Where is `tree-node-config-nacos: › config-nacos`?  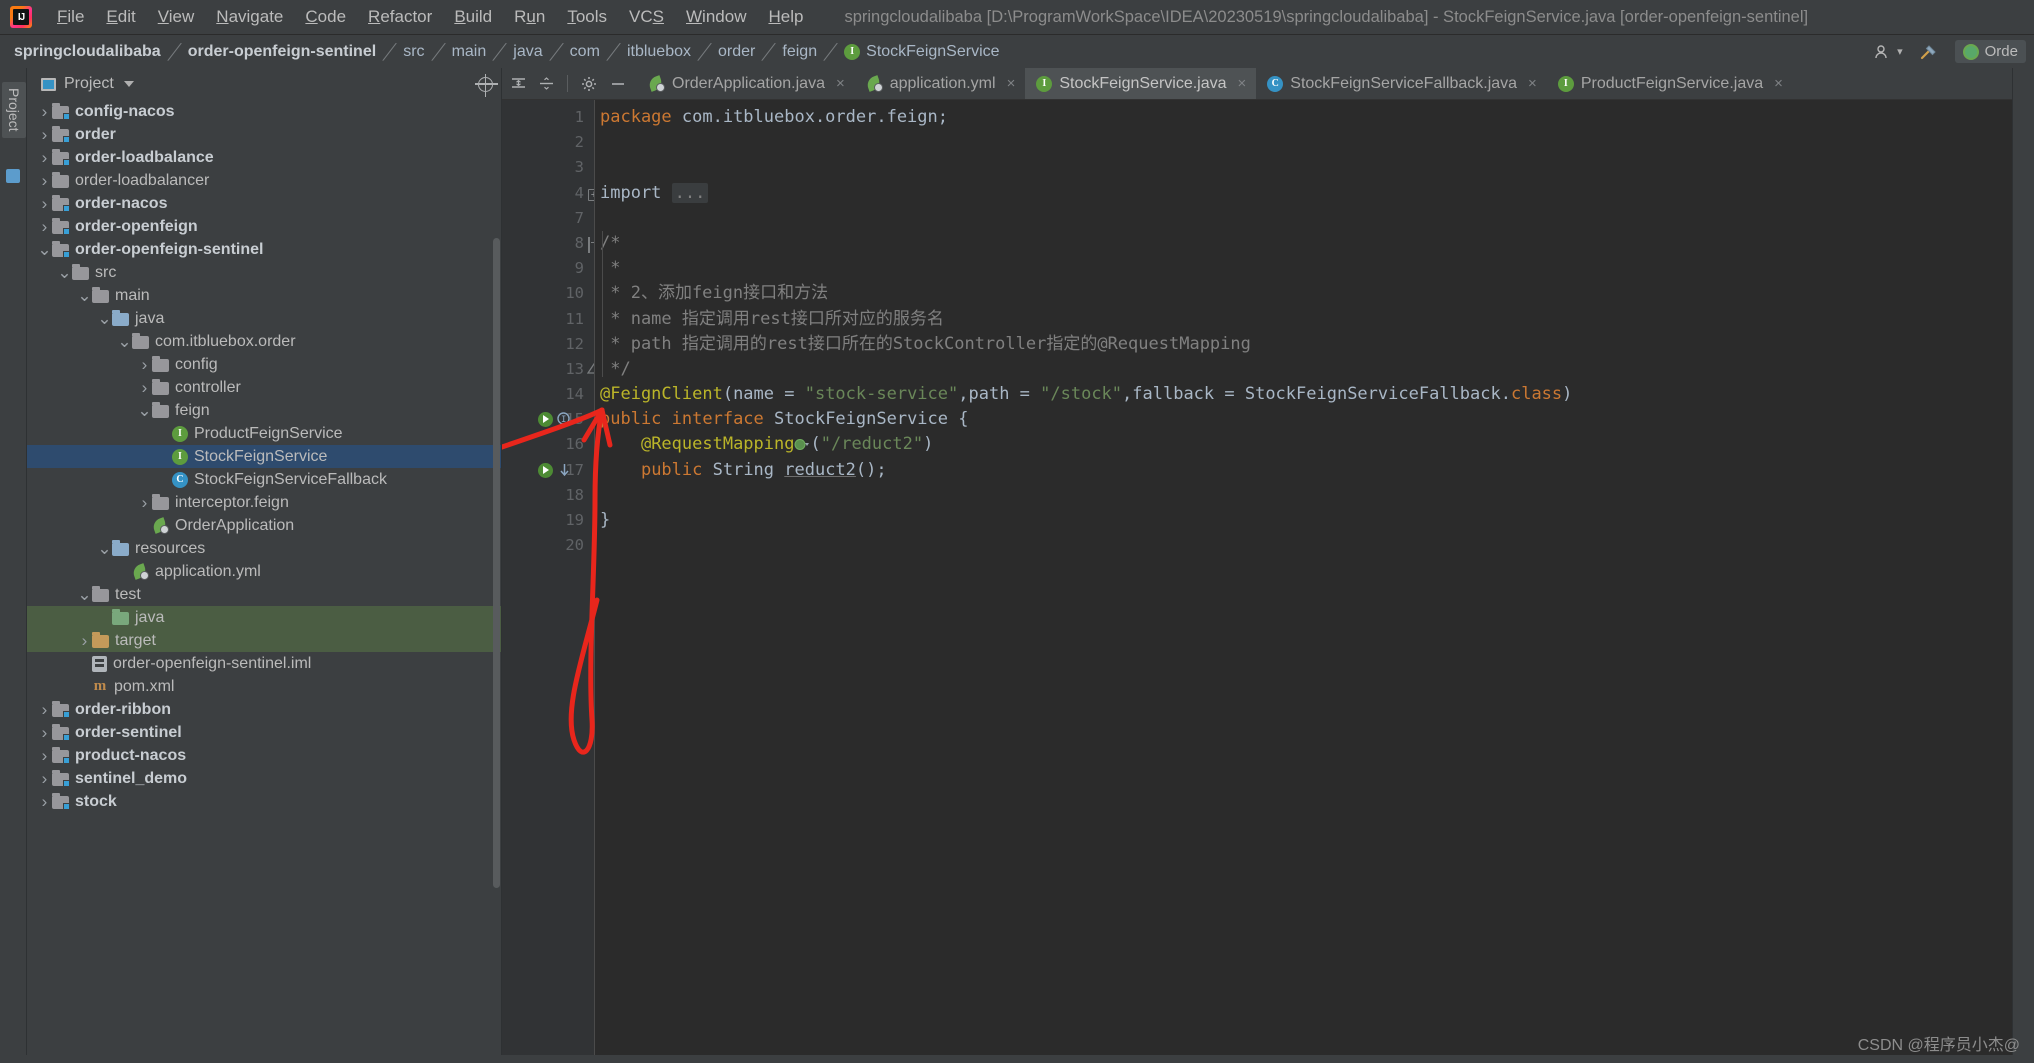 tree-node-config-nacos: › config-nacos is located at coordinates (264, 111).